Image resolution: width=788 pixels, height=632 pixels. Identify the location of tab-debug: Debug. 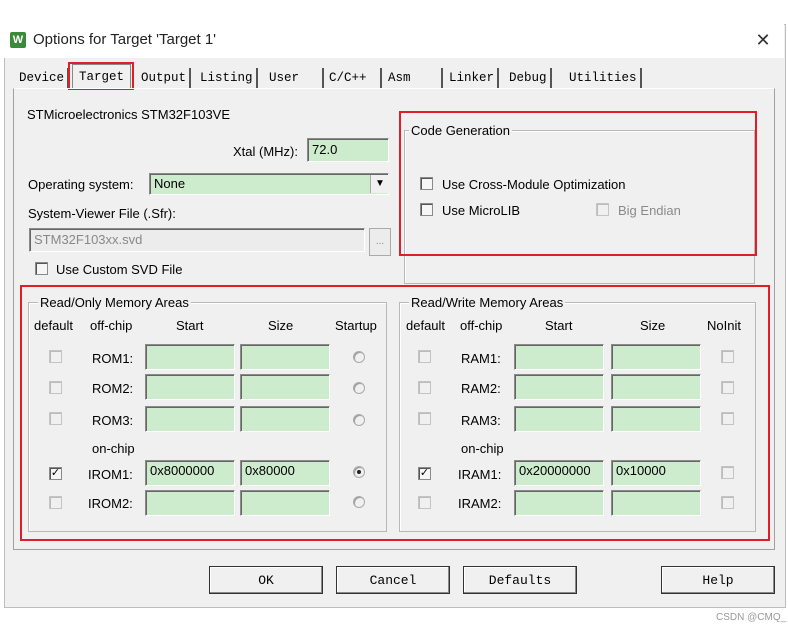
(529, 78).